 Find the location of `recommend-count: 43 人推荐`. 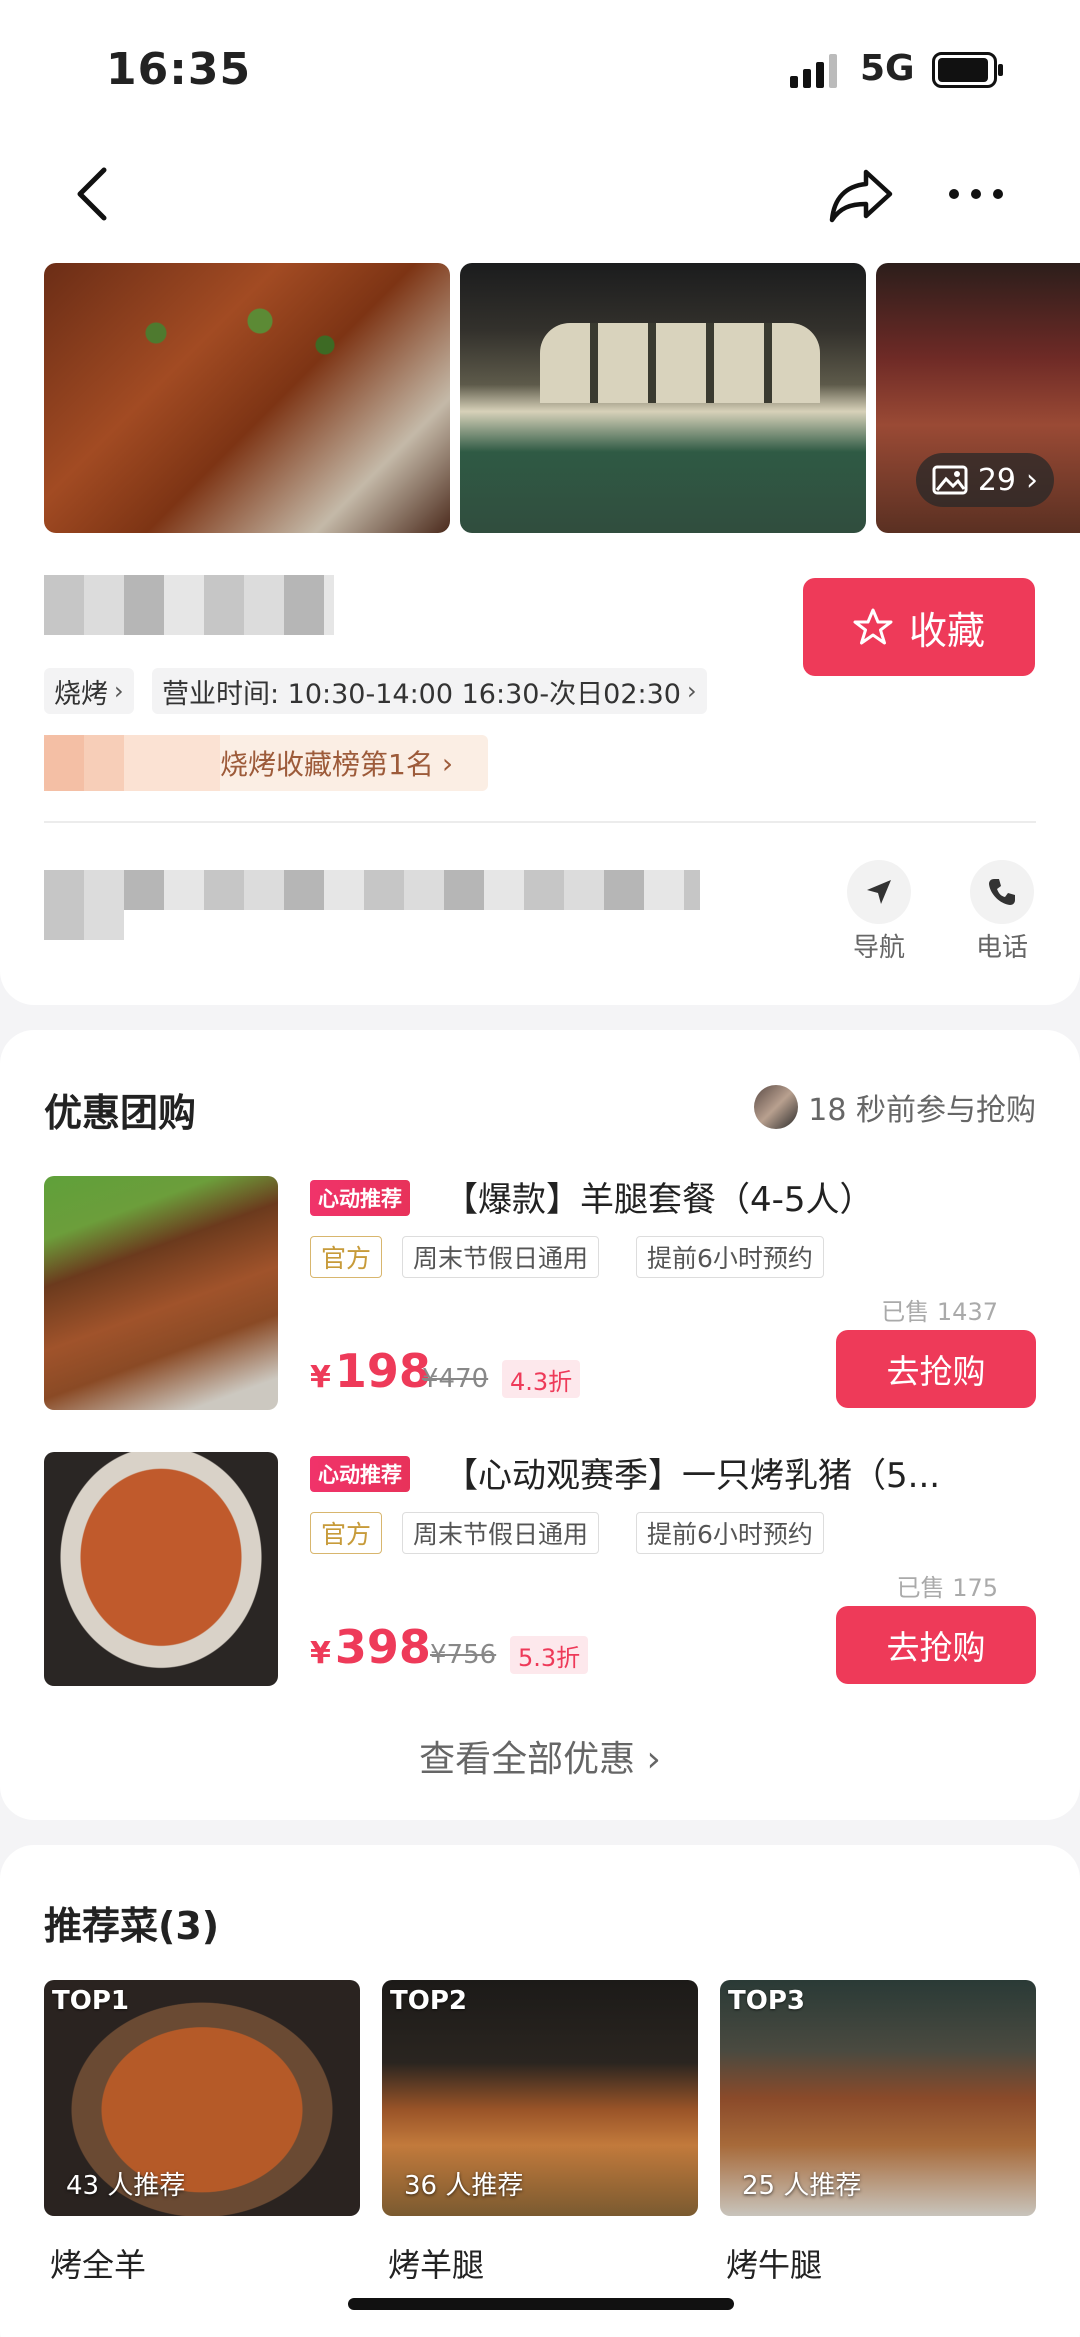

recommend-count: 43 人推荐 is located at coordinates (126, 2186).